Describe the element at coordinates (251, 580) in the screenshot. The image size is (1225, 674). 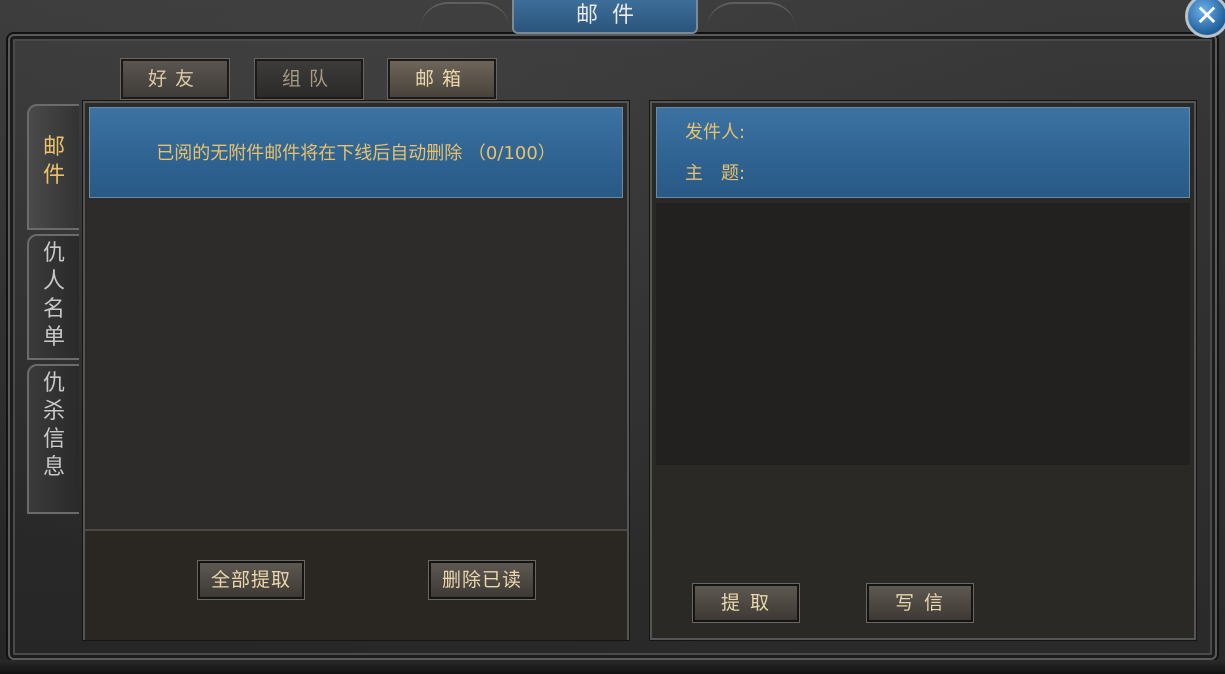
I see `collect-all-button: 全部提取` at that location.